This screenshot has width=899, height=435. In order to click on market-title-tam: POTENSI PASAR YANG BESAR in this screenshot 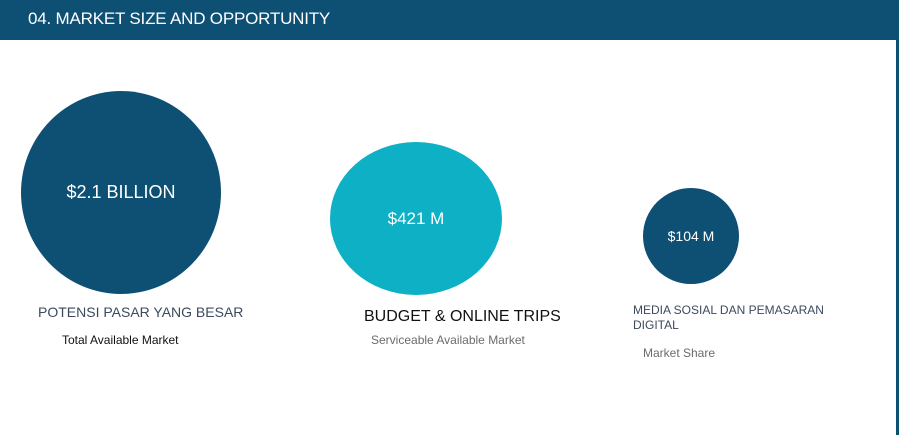, I will do `click(141, 312)`.